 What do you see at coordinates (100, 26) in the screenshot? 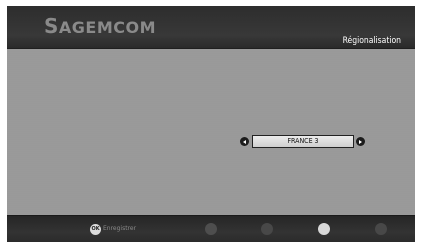
I see `brand-logo: SAGEMCOM` at bounding box center [100, 26].